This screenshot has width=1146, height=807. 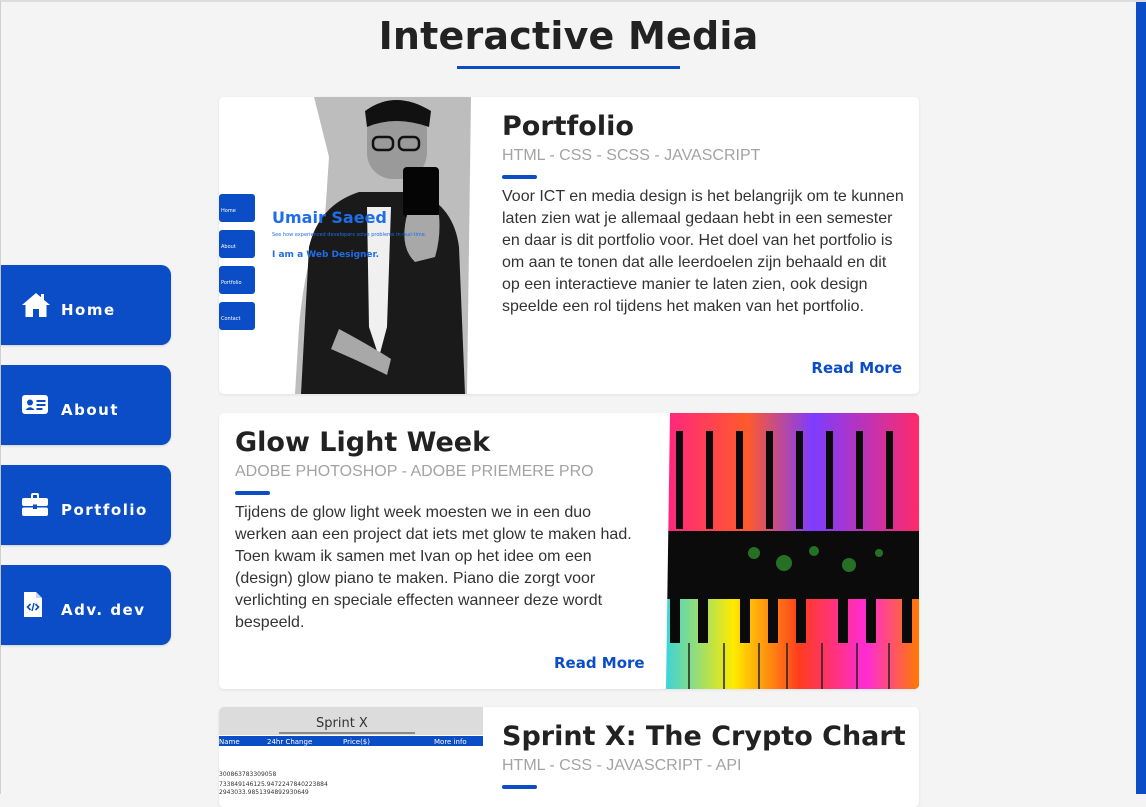 What do you see at coordinates (568, 67) in the screenshot?
I see `title-underline` at bounding box center [568, 67].